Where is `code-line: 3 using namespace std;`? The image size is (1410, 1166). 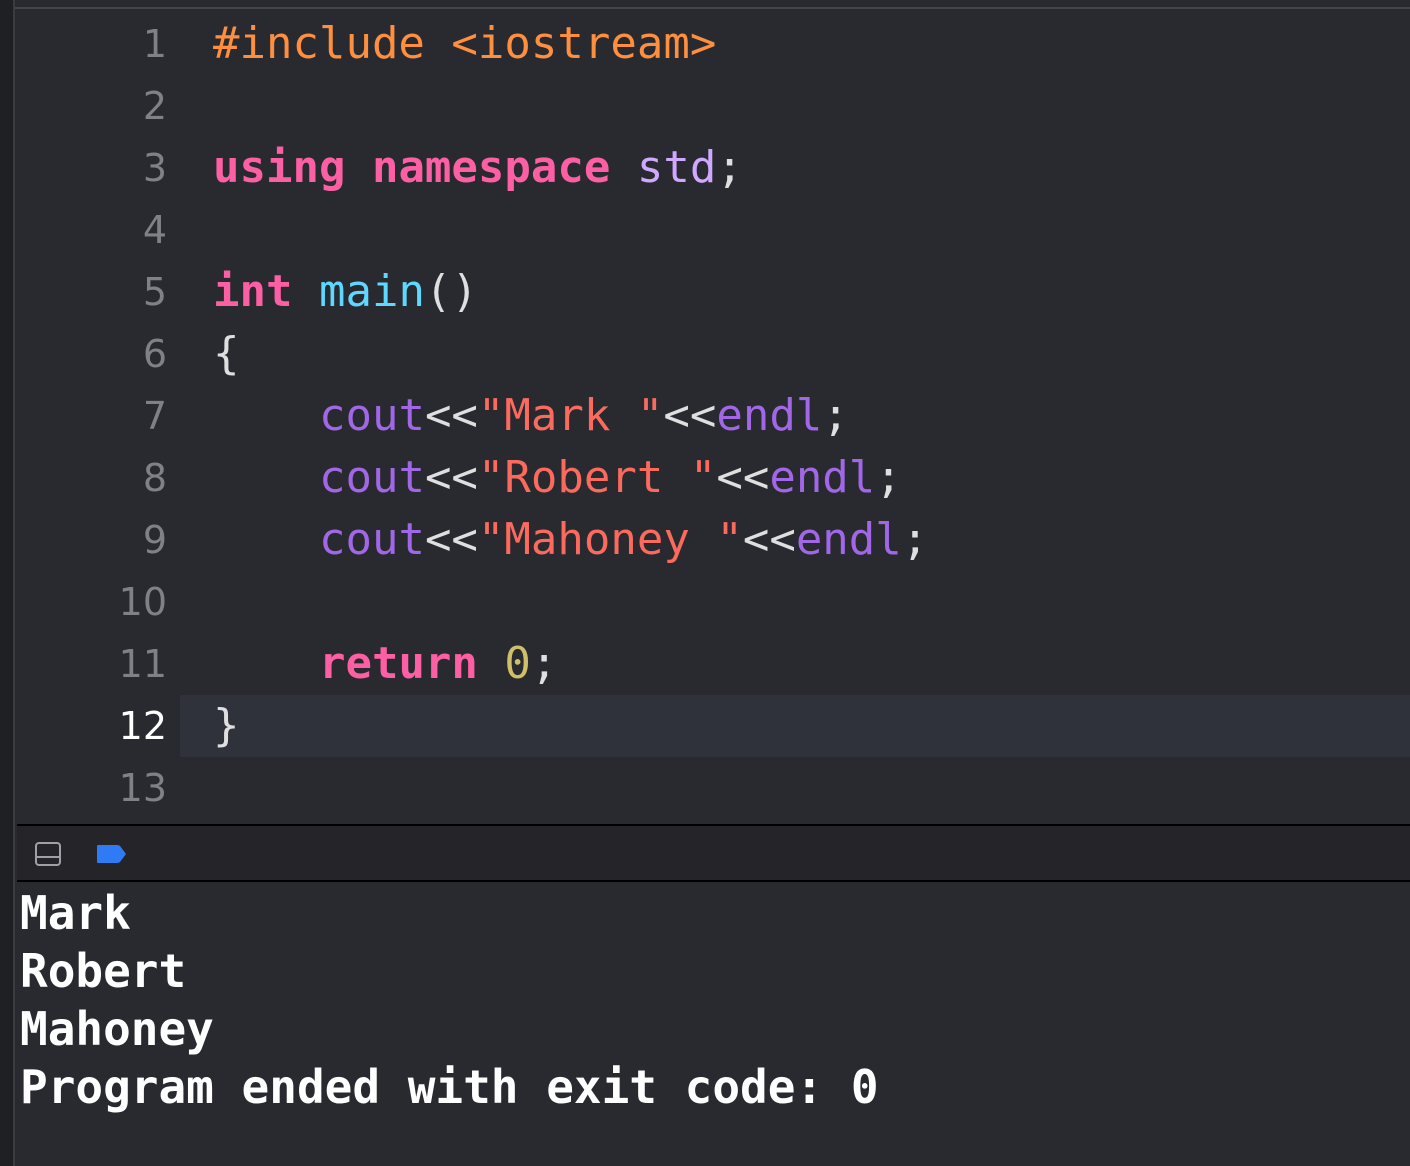 code-line: 3 using namespace std; is located at coordinates (713, 168).